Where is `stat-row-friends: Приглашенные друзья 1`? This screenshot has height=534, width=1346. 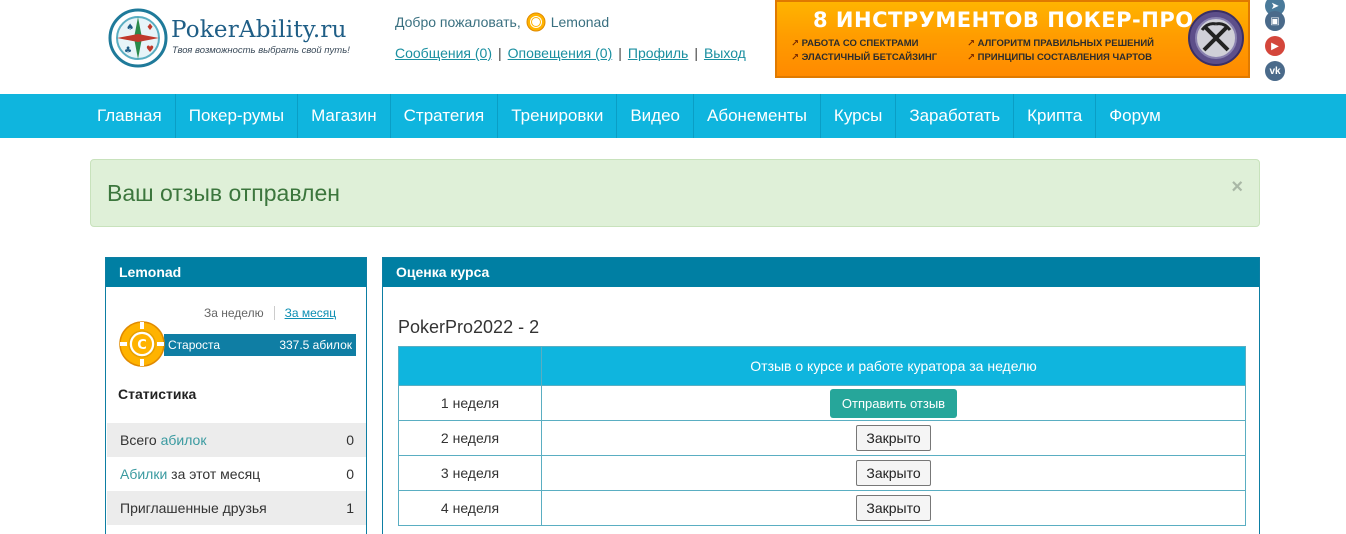
stat-row-friends: Приглашенные друзья 1 is located at coordinates (236, 508).